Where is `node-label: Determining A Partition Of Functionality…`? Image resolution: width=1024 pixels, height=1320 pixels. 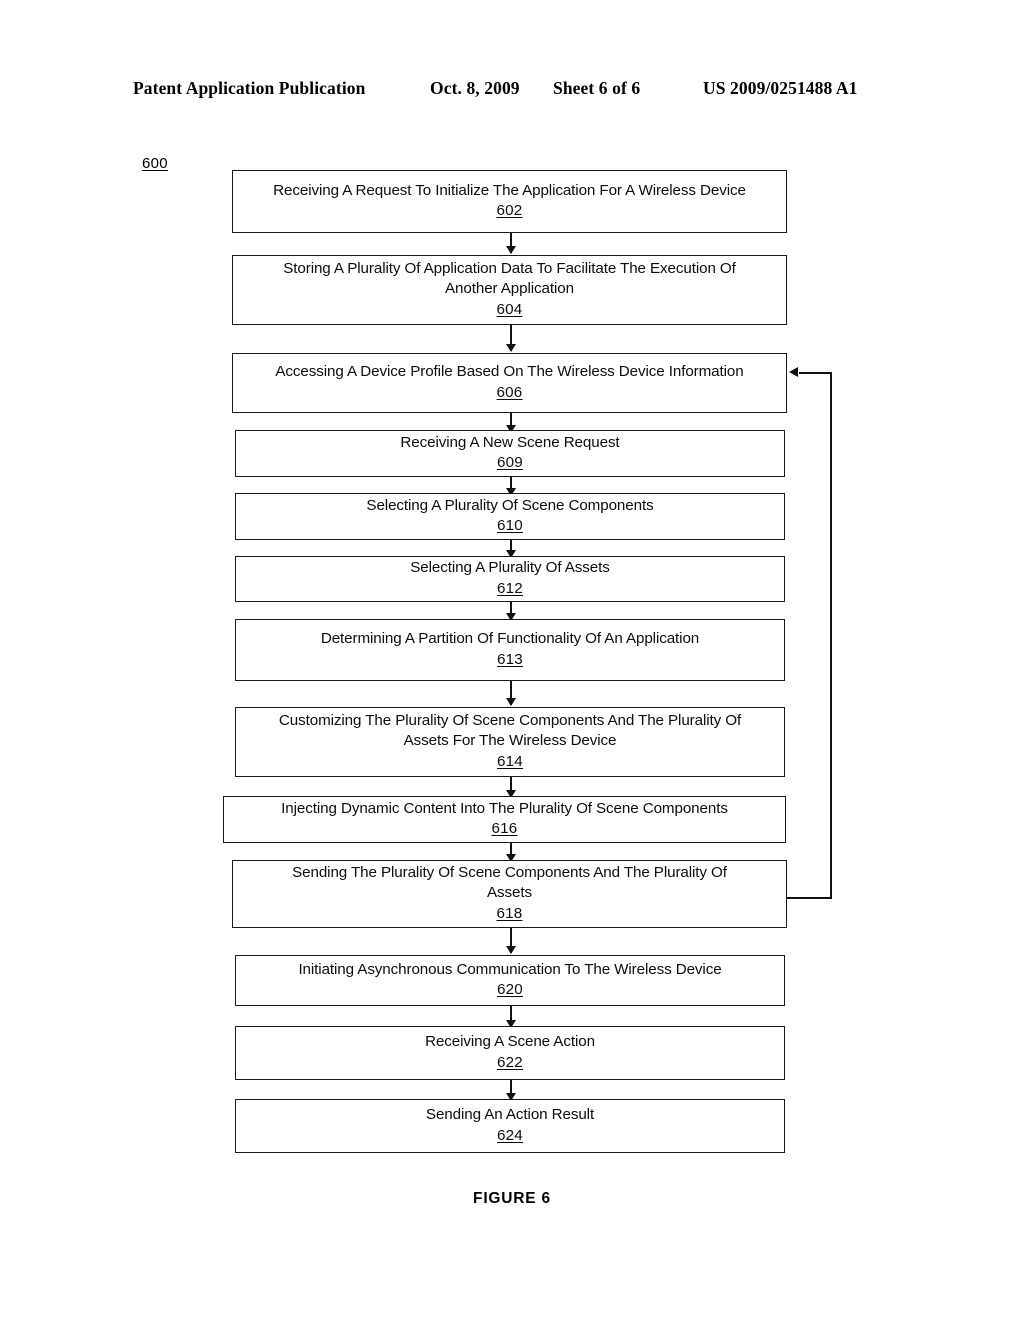
node-label: Determining A Partition Of Functionality… is located at coordinates (510, 638).